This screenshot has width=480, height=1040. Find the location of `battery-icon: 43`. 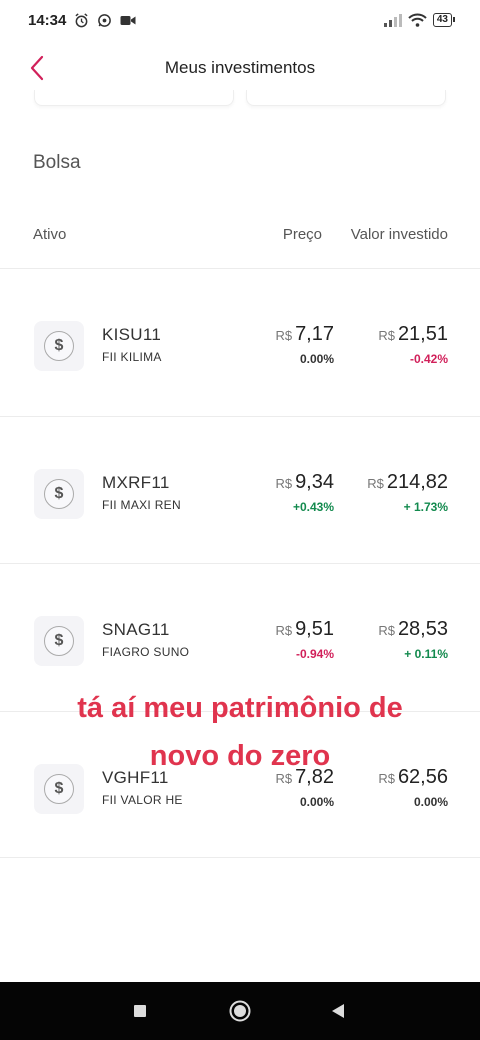

battery-icon: 43 is located at coordinates (444, 20).